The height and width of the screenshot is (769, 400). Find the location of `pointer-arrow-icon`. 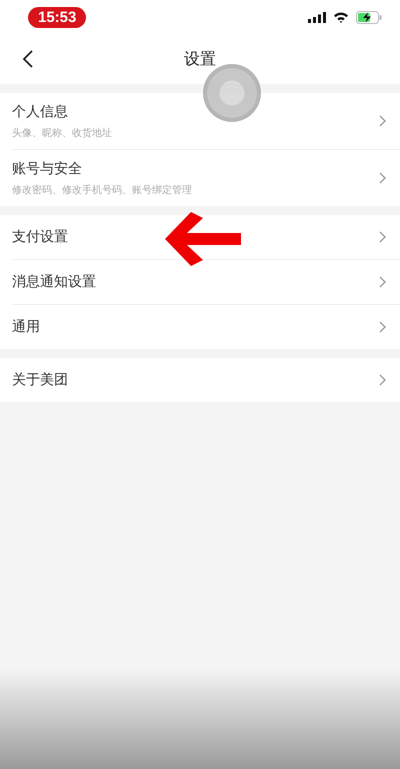

pointer-arrow-icon is located at coordinates (203, 239).